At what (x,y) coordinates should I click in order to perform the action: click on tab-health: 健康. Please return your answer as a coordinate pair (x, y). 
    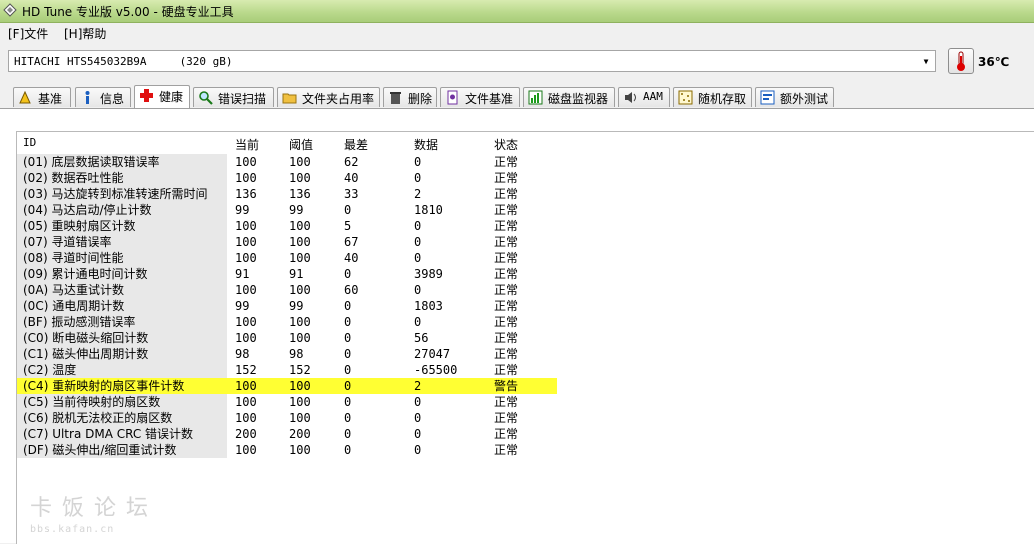
    Looking at the image, I should click on (162, 96).